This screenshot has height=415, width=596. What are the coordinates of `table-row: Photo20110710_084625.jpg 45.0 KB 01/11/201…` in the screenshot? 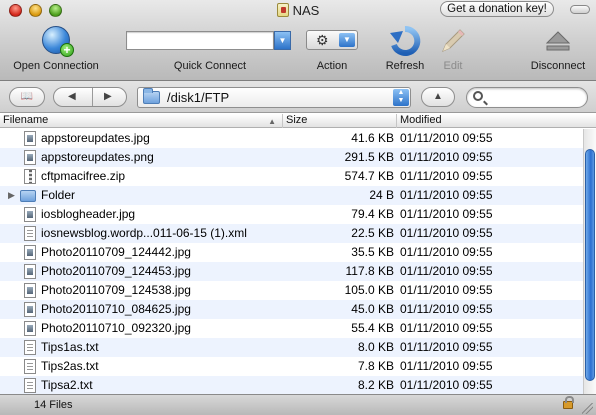 It's located at (291, 309).